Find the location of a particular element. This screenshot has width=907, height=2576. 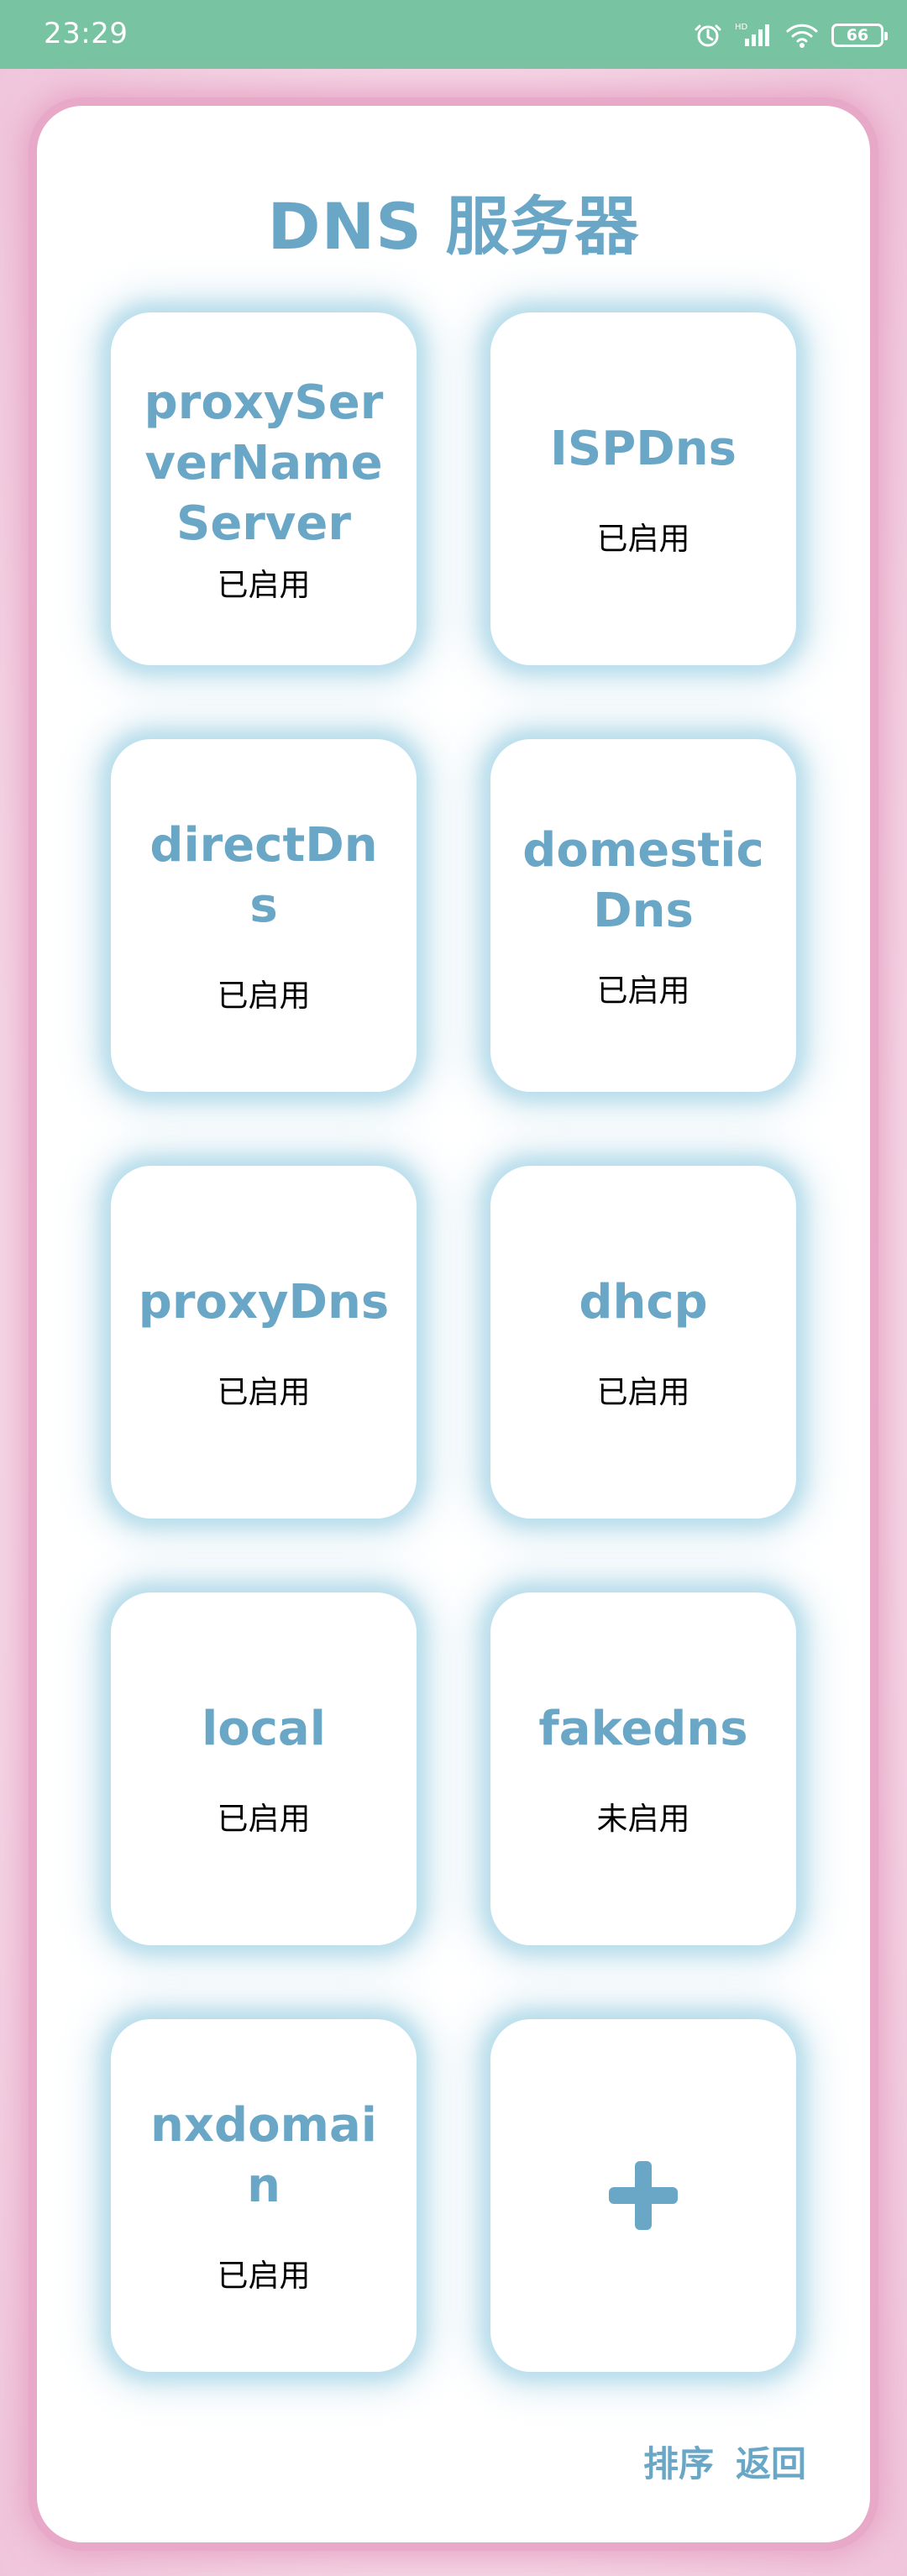

dns-card-nxdomain: nxdomain 已启用 is located at coordinates (264, 2195).